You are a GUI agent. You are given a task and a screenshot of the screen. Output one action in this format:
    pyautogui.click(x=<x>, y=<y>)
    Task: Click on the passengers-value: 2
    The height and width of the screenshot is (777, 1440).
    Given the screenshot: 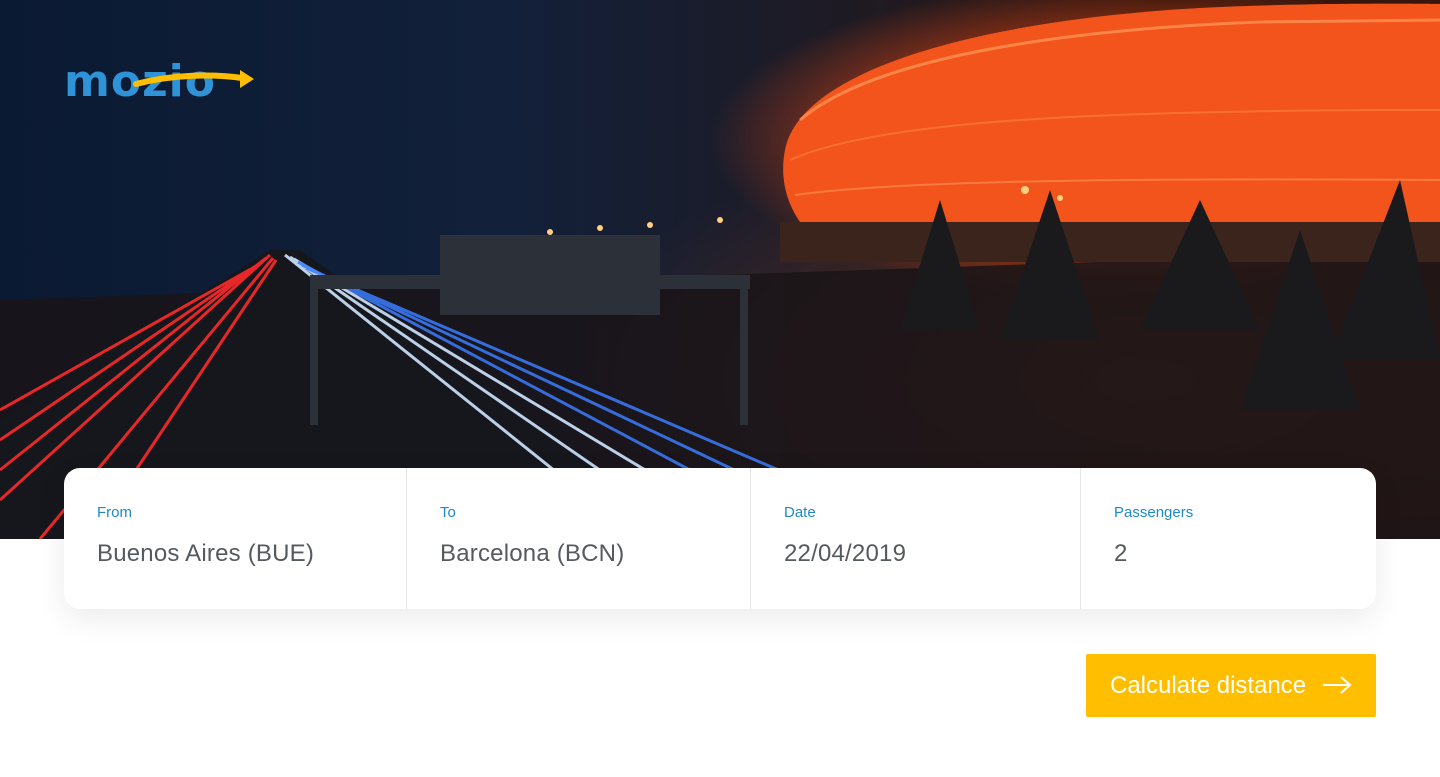 What is the action you would take?
    pyautogui.click(x=1121, y=554)
    